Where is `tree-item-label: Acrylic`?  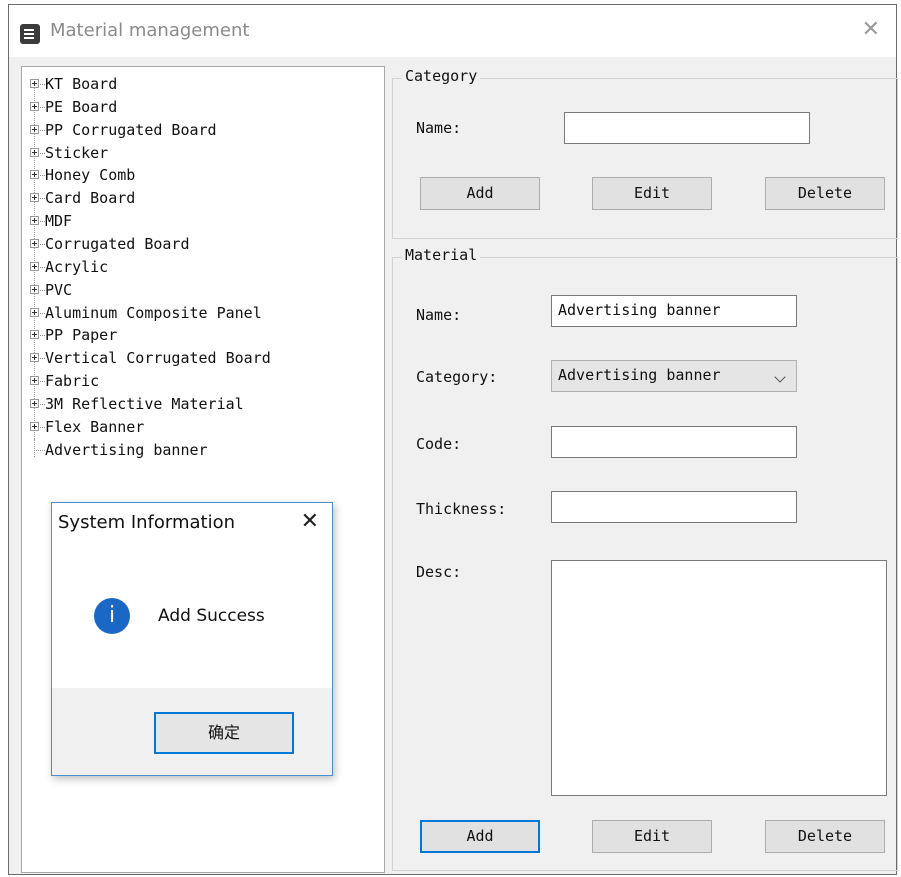
tree-item-label: Acrylic is located at coordinates (77, 266).